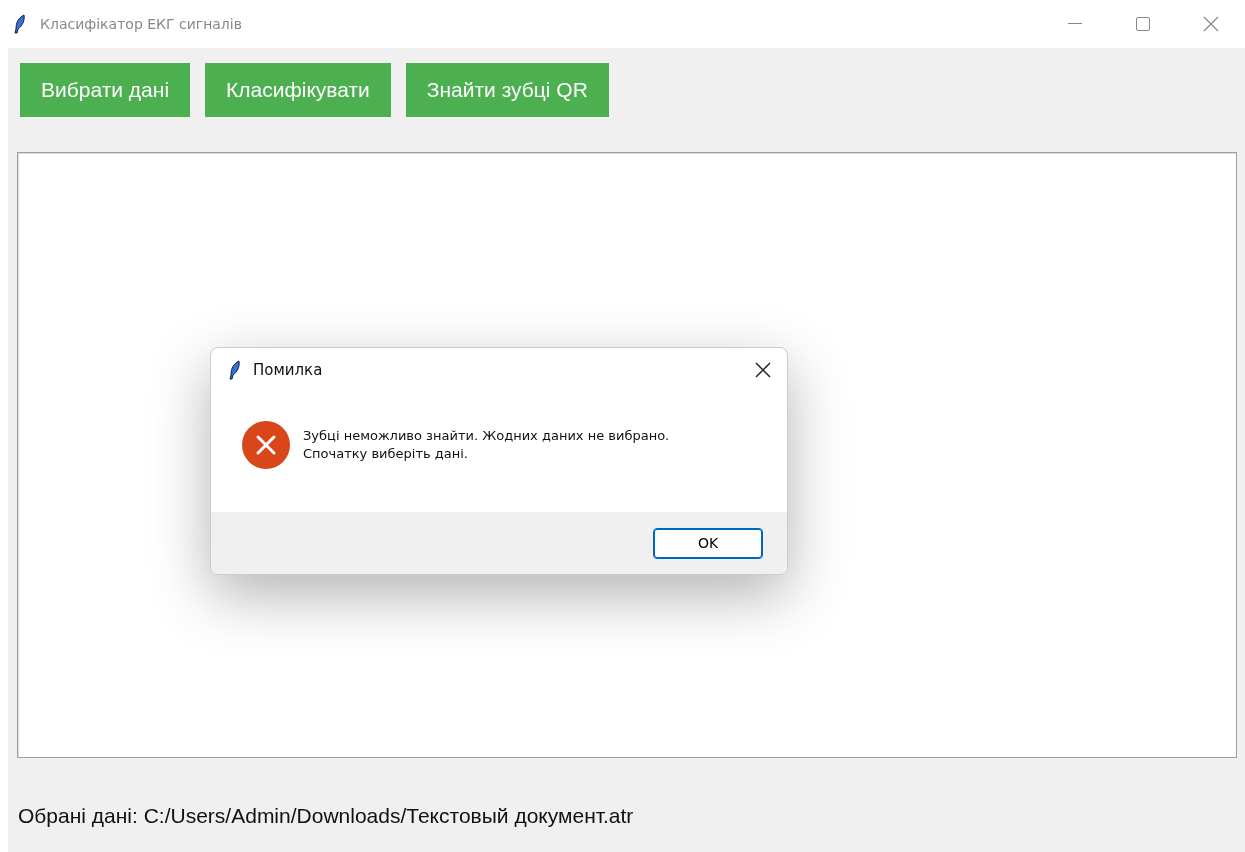 The height and width of the screenshot is (852, 1245). I want to click on ok-button: OK, so click(708, 543).